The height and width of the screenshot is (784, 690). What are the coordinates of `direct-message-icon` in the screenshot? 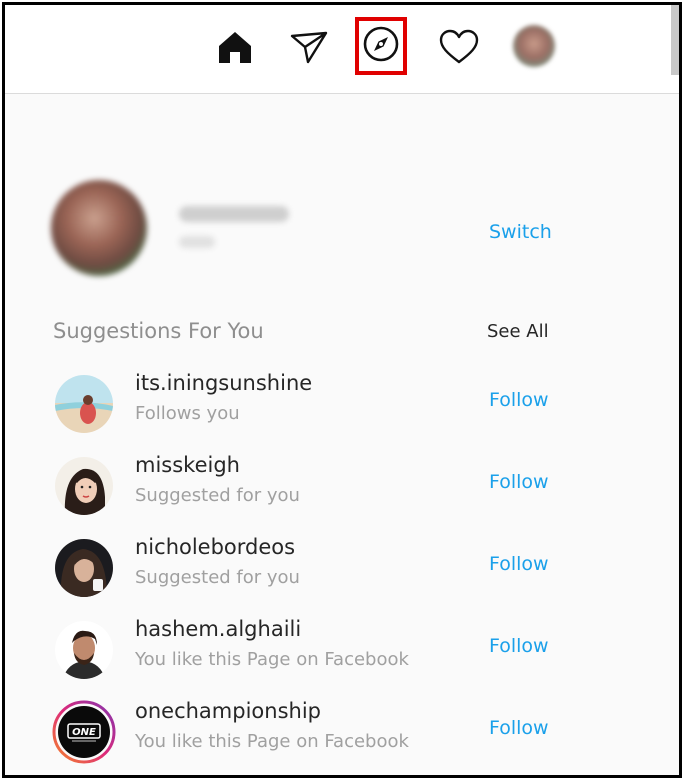 It's located at (309, 47).